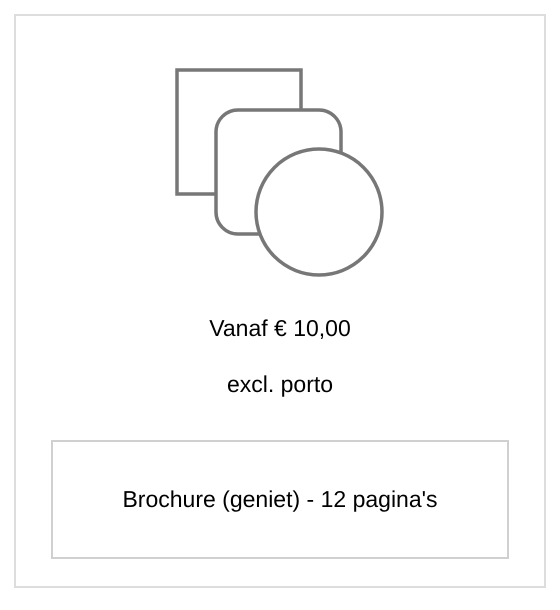 The height and width of the screenshot is (610, 560). I want to click on price-text: Vanaf € 10,00, so click(280, 328).